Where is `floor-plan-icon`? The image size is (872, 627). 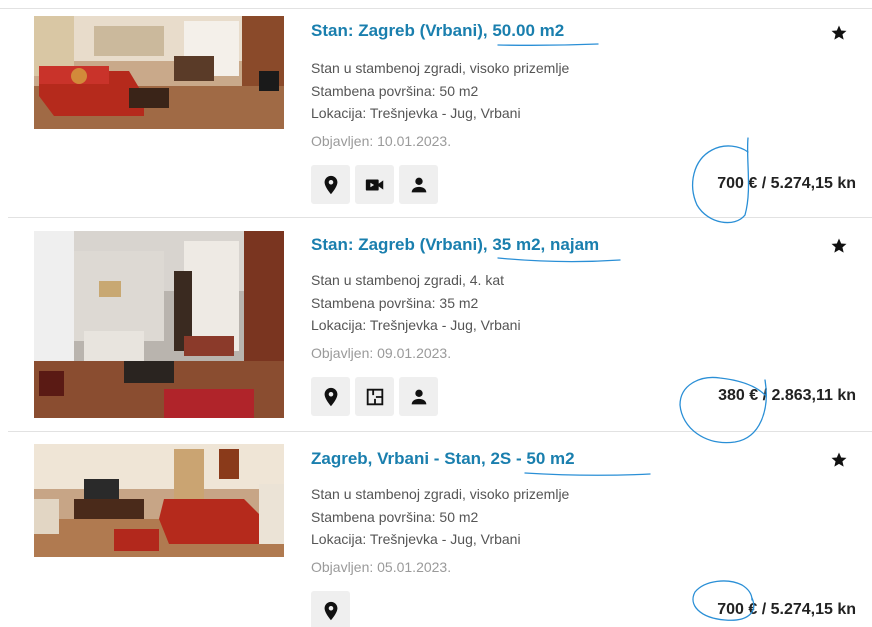
floor-plan-icon is located at coordinates (374, 396).